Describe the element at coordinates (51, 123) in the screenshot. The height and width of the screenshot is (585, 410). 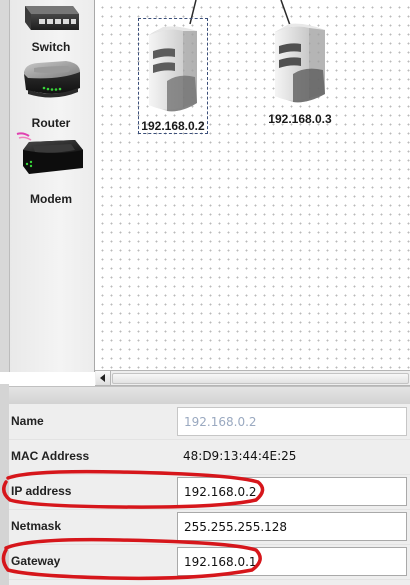
I see `palette-item-label: Router` at that location.